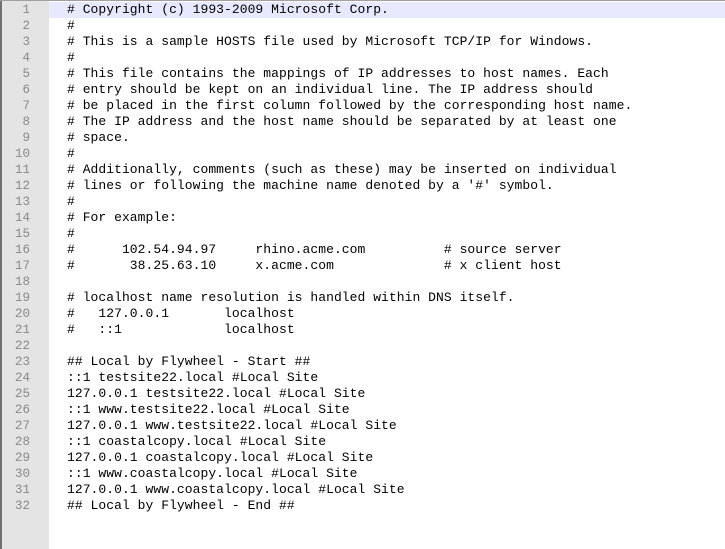  I want to click on line-number: 3, so click(26, 42).